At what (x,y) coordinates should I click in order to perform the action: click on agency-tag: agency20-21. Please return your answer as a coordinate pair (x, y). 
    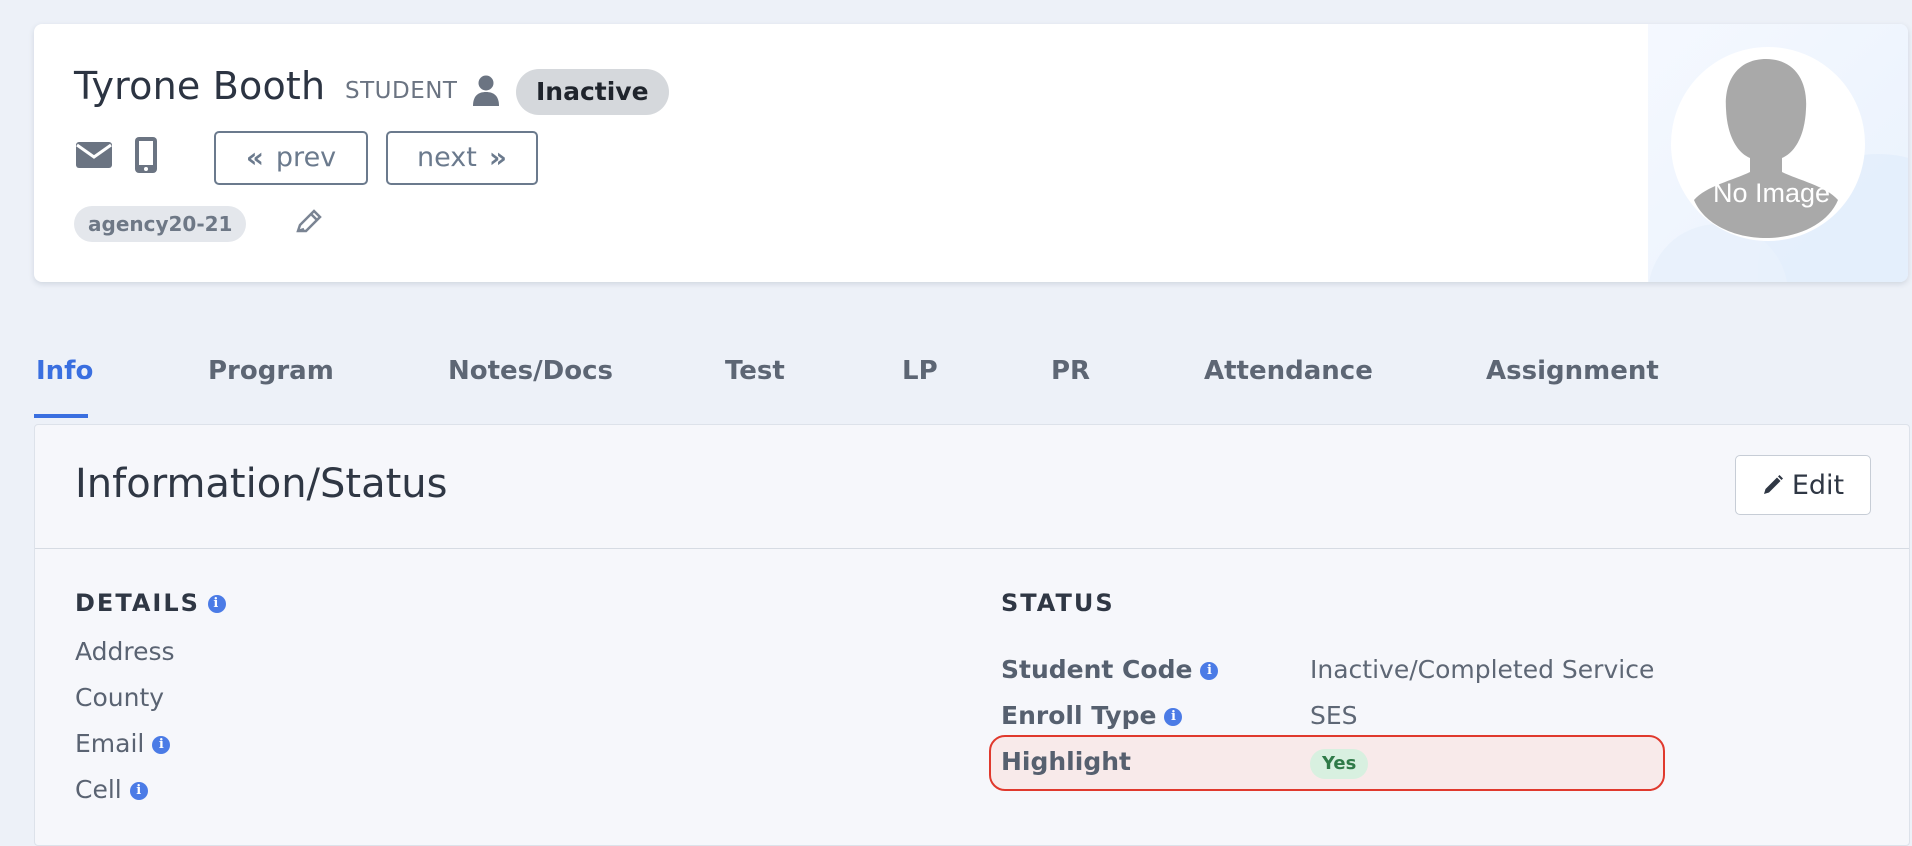
    Looking at the image, I should click on (160, 224).